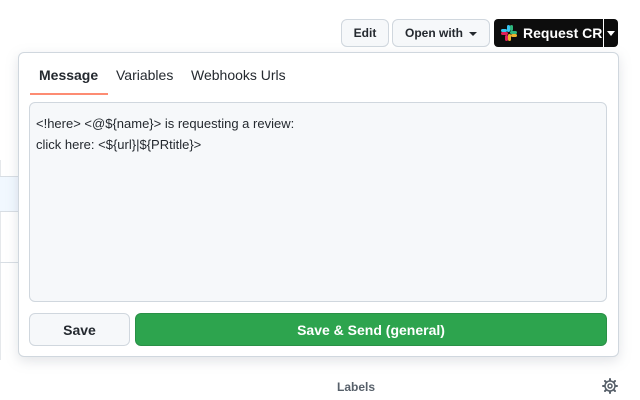 Image resolution: width=640 pixels, height=400 pixels. I want to click on save-and-send-button: Save & Send (general), so click(371, 329).